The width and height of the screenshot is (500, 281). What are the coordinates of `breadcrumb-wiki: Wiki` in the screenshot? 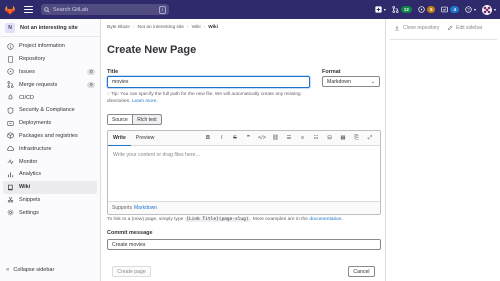 It's located at (196, 27).